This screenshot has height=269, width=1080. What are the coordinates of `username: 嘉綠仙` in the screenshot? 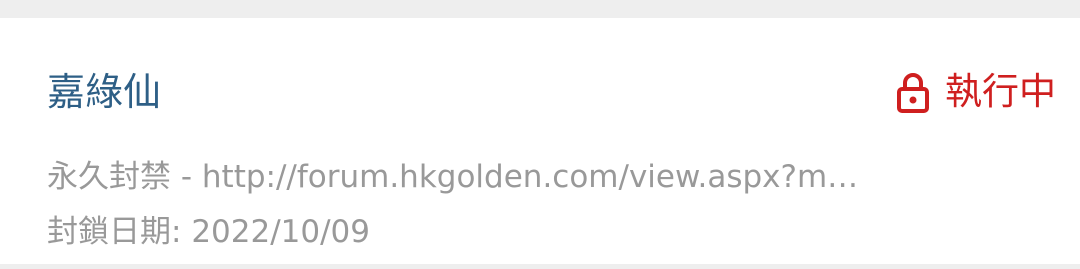 It's located at (104, 92).